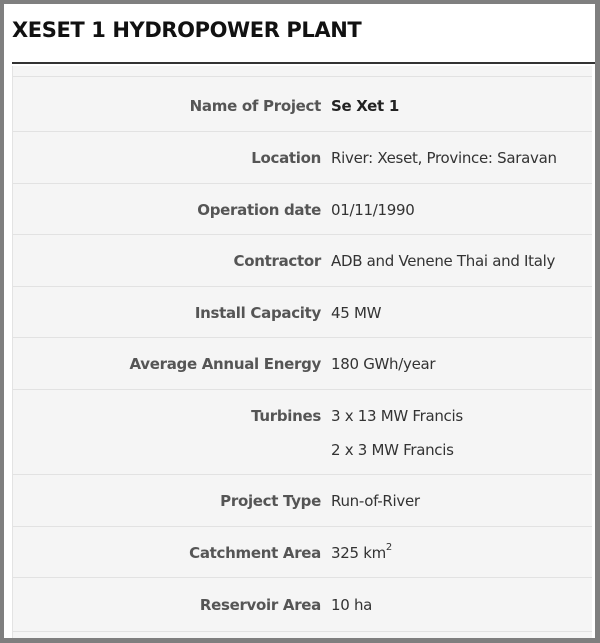 The image size is (600, 643). Describe the element at coordinates (388, 547) in the screenshot. I see `unit-superscript: 2` at that location.